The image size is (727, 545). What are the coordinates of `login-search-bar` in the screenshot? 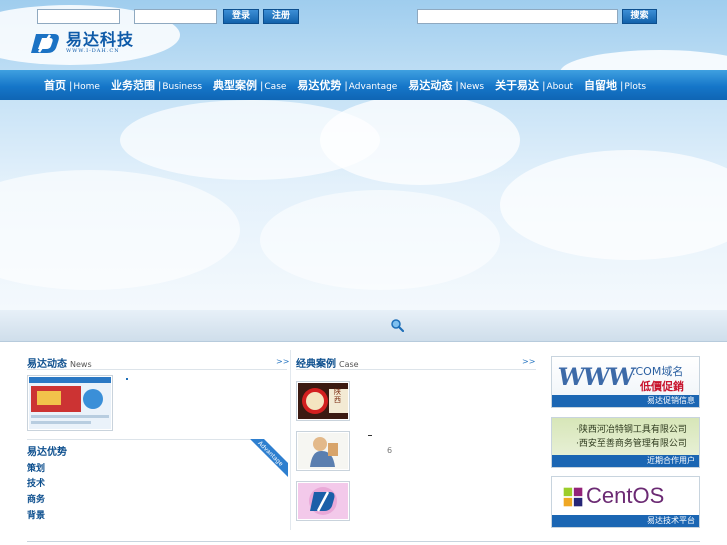 It's located at (363, 326).